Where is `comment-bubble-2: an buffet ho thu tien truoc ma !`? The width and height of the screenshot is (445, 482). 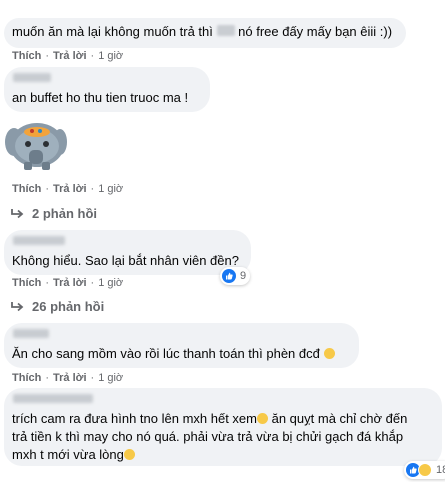
comment-bubble-2: an buffet ho thu tien truoc ma ! is located at coordinates (107, 89).